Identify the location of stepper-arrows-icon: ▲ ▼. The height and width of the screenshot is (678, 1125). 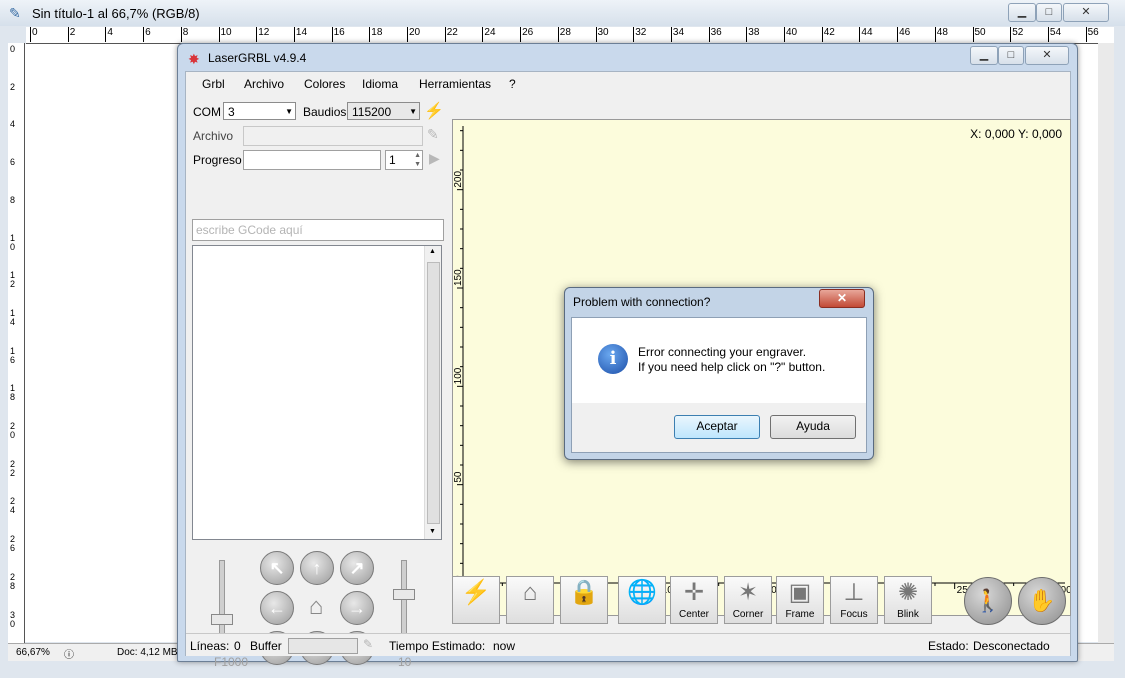
(417, 160).